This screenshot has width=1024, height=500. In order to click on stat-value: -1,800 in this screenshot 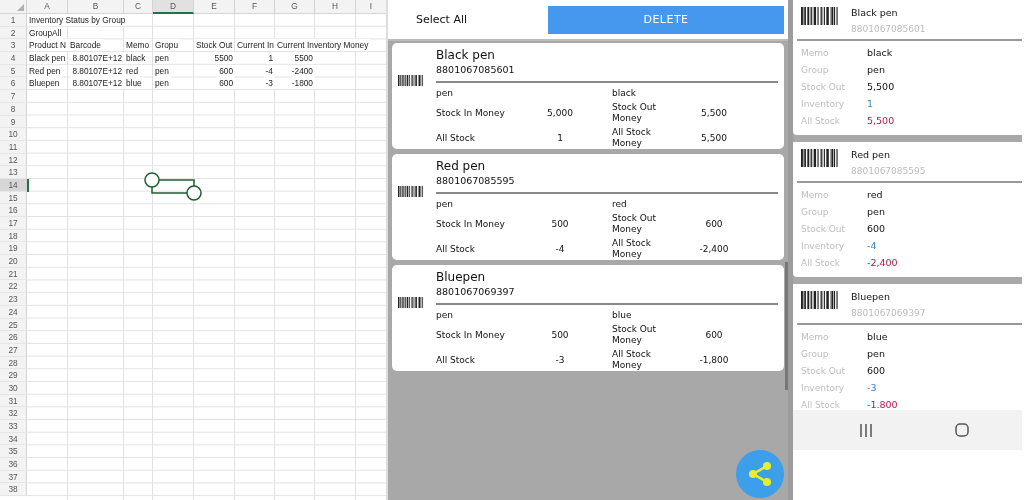, I will do `click(714, 360)`.